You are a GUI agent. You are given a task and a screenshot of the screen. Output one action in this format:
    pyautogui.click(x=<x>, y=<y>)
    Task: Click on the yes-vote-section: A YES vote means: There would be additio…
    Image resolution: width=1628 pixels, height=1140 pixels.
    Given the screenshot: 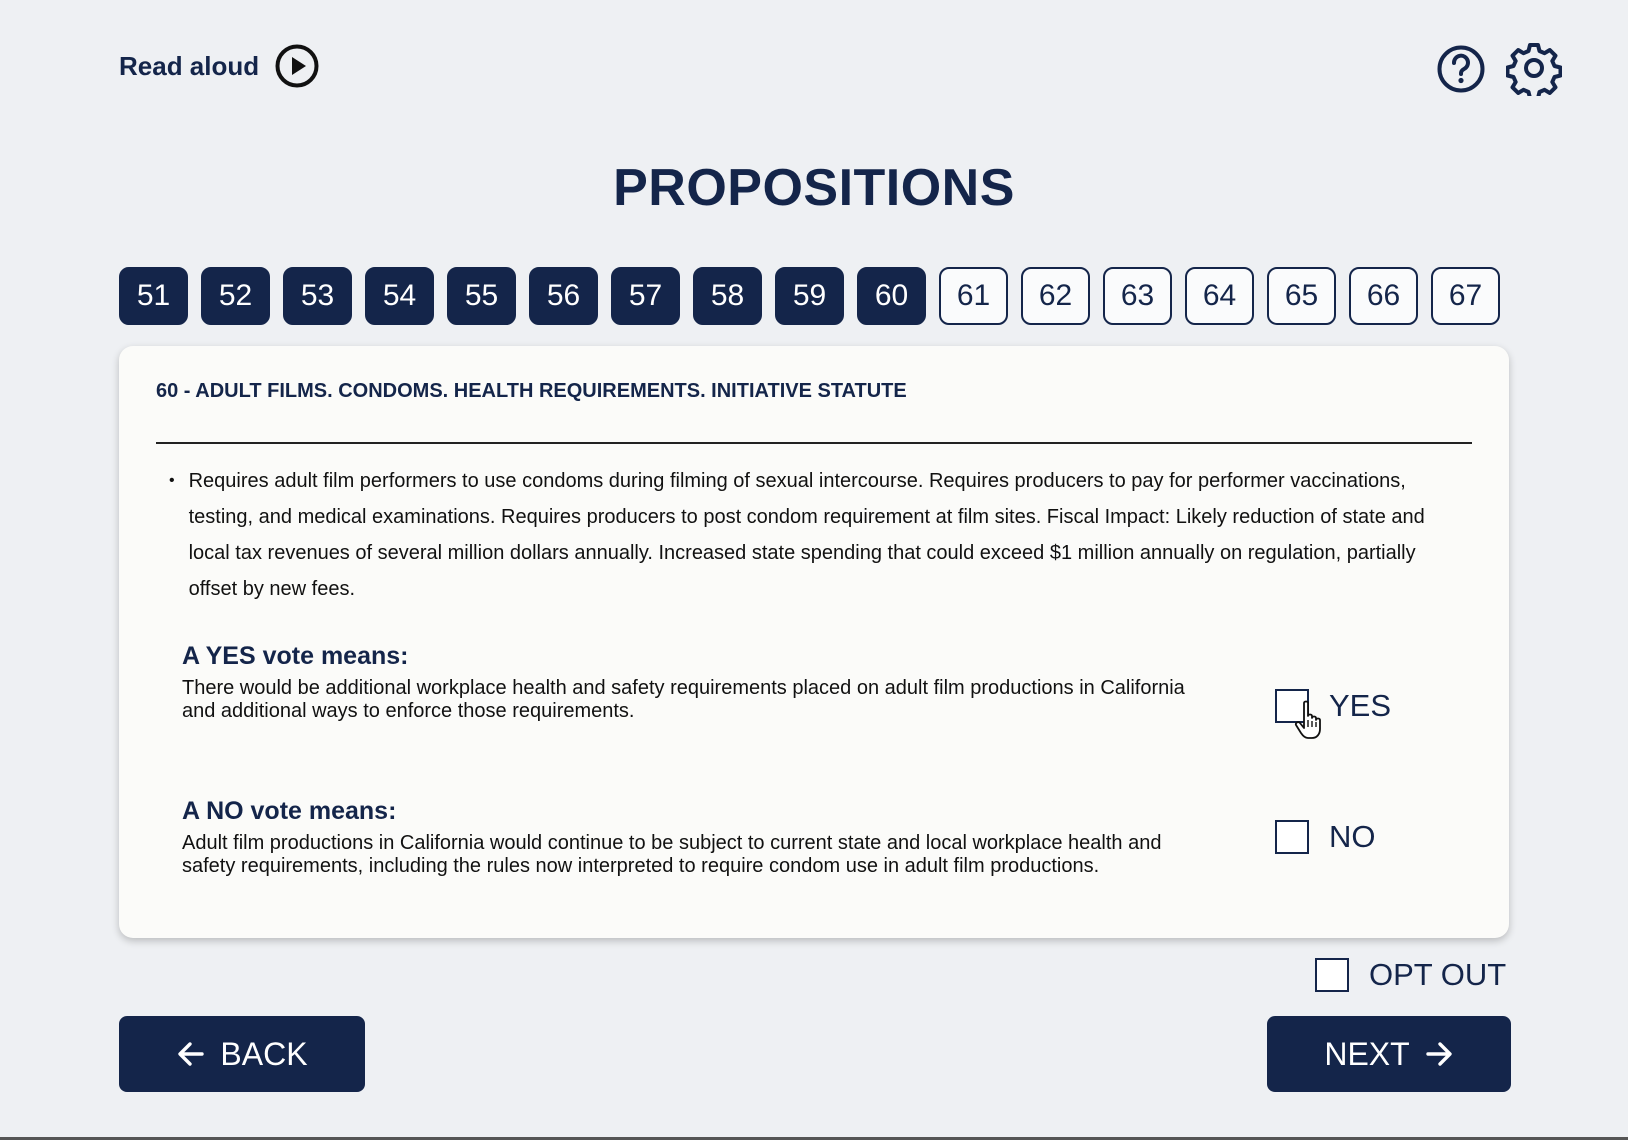 What is the action you would take?
    pyautogui.click(x=697, y=682)
    